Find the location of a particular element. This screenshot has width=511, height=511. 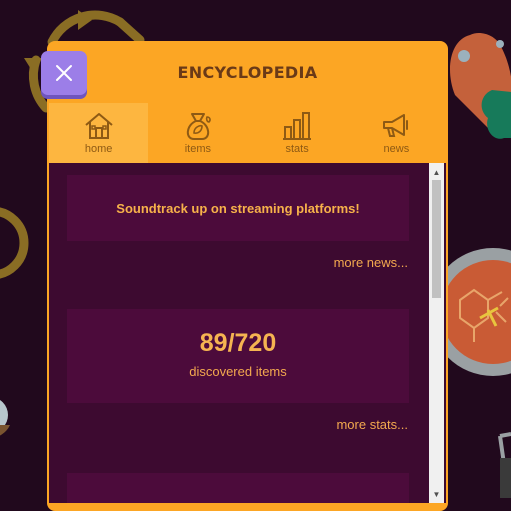

modal-title: ENCYCLOPEDIA is located at coordinates (247, 72).